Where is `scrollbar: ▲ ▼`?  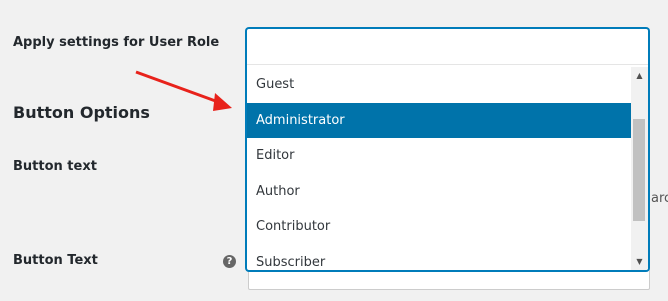
scrollbar: ▲ ▼ is located at coordinates (639, 168).